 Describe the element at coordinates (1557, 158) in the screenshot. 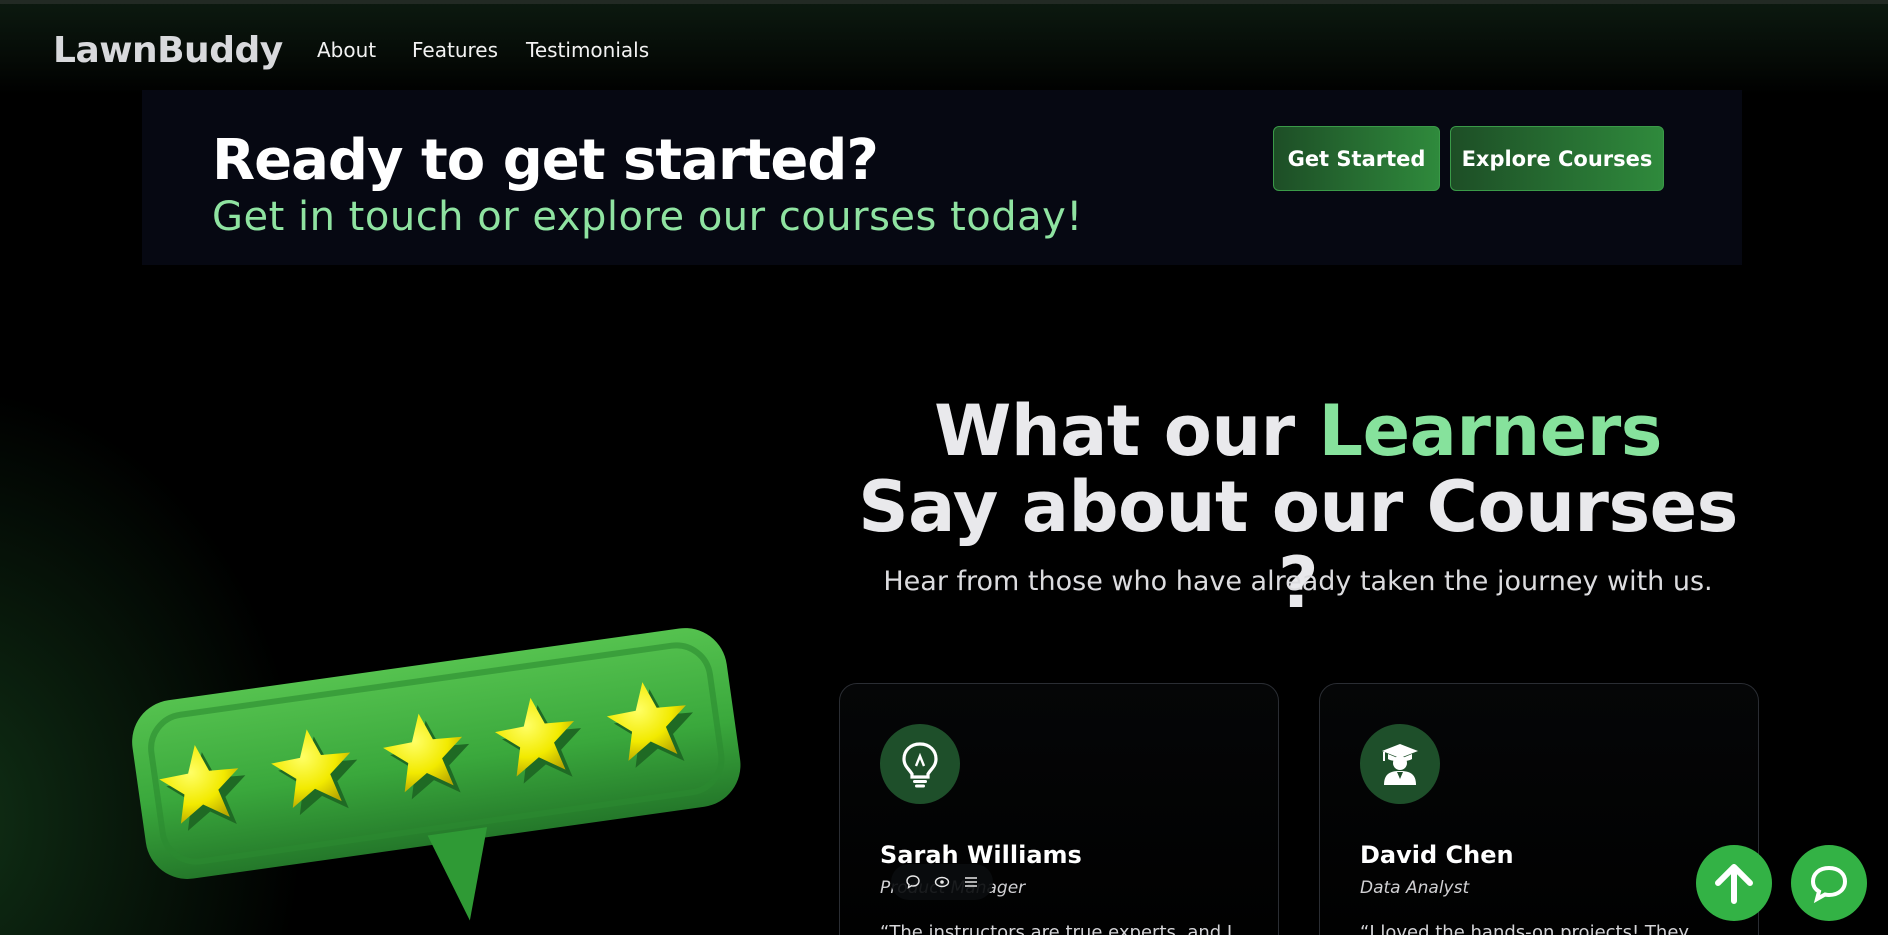

I see `explore-courses-button: Explore Courses` at that location.